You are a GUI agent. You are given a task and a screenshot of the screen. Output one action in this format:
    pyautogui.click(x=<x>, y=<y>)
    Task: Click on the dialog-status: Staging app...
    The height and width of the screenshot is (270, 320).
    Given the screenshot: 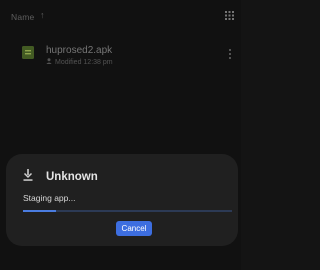 What is the action you would take?
    pyautogui.click(x=49, y=198)
    